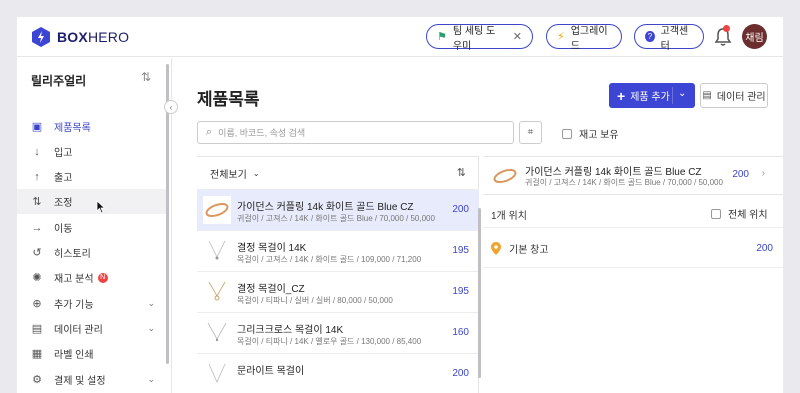 Image resolution: width=800 pixels, height=393 pixels. I want to click on plus-circle-icon: ⊕, so click(37, 304).